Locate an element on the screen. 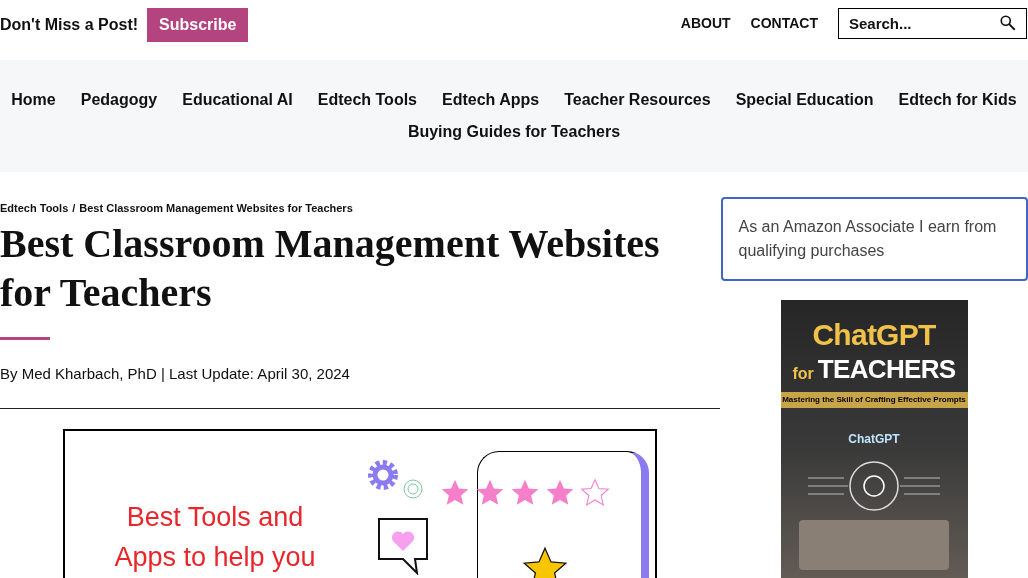  nav-link: Special Education is located at coordinates (804, 100).